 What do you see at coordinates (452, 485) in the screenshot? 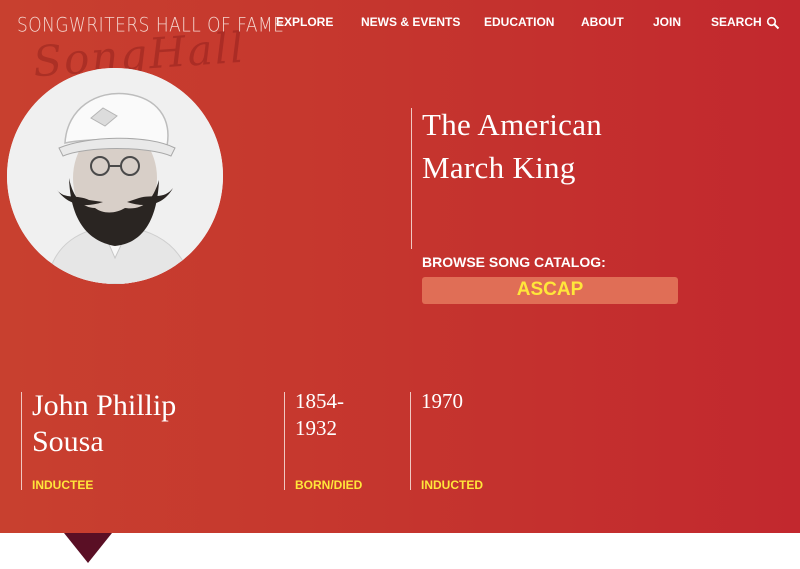
I see `inducted-label: INDUCTED` at bounding box center [452, 485].